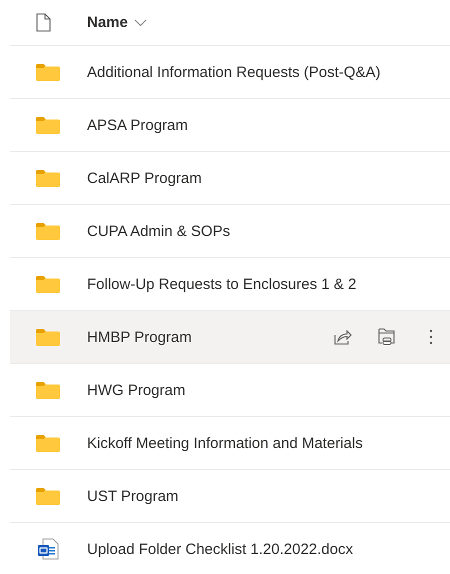 This screenshot has height=574, width=450. Describe the element at coordinates (220, 549) in the screenshot. I see `file-name: Upload Folder Checklist 1.20.2022.docx` at that location.